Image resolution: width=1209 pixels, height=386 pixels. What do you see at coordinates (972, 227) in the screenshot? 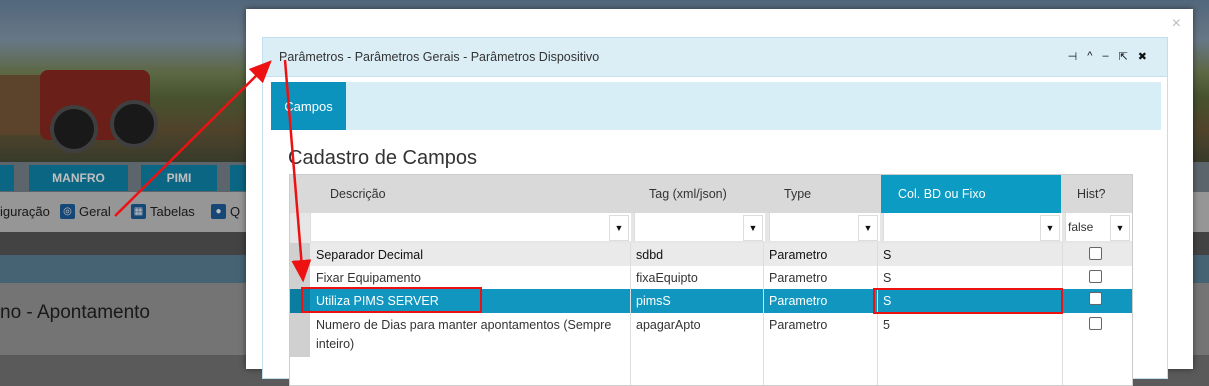
I see `filter-col-bd: ▼` at bounding box center [972, 227].